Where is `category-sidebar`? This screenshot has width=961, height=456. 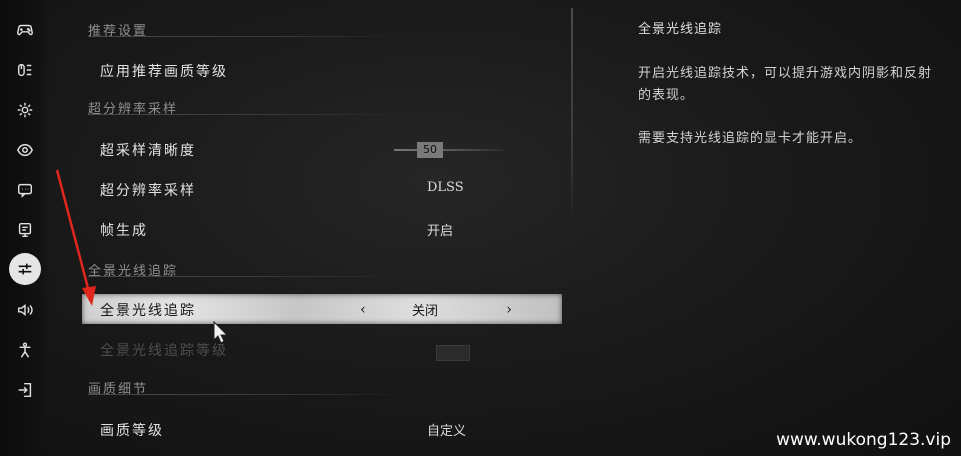 category-sidebar is located at coordinates (25, 228).